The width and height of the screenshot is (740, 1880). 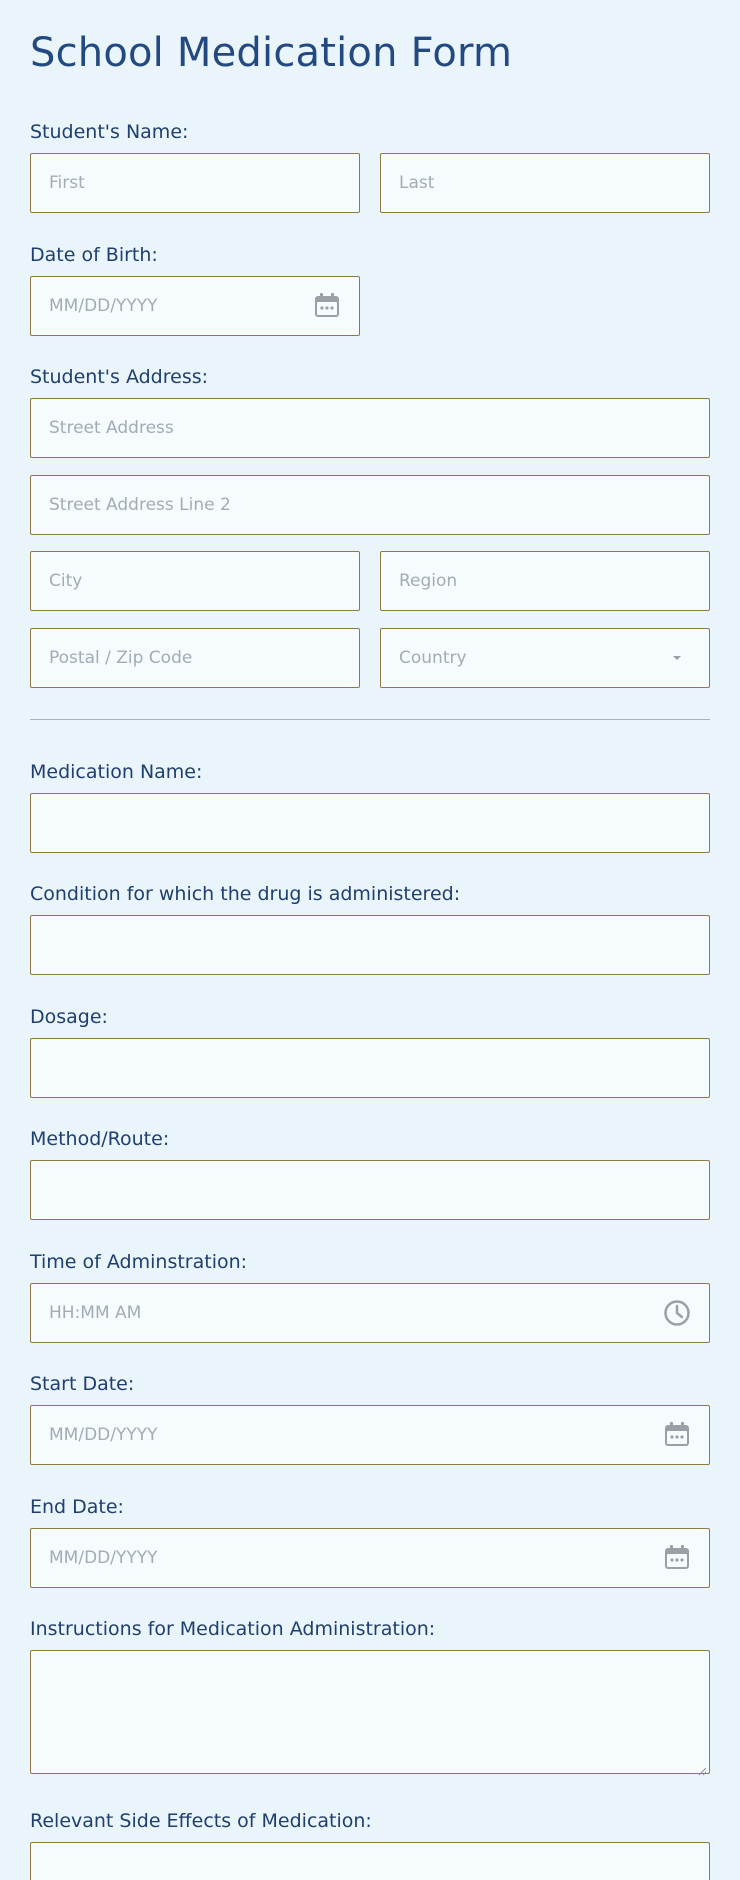 I want to click on method-route-label: Method/Route:, so click(x=100, y=1139).